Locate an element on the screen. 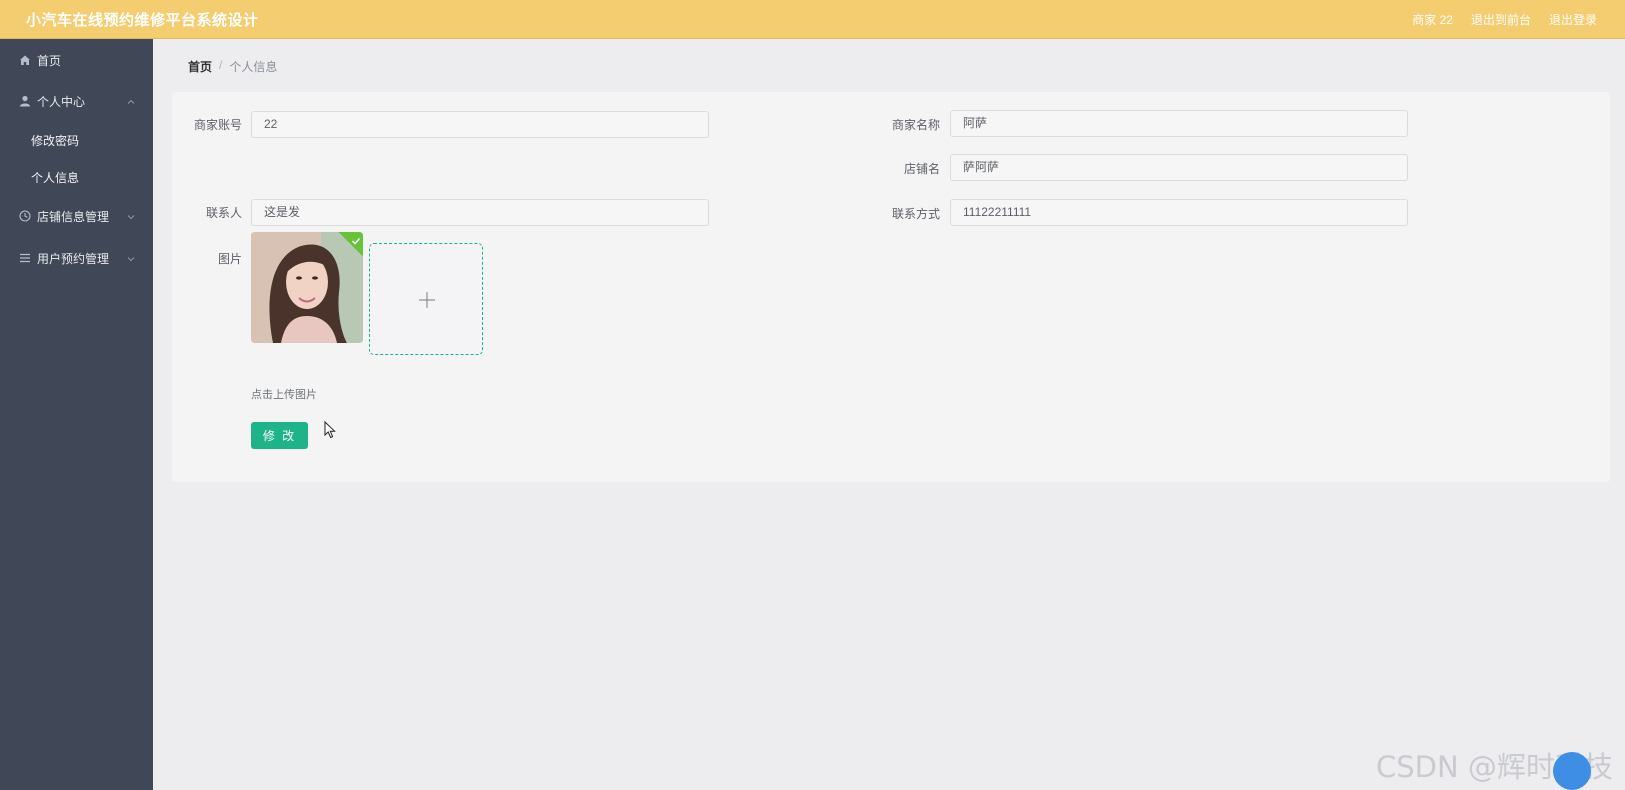 This screenshot has height=790, width=1625. sidebar-item-shop-info: 店铺信息管理 is located at coordinates (76, 216).